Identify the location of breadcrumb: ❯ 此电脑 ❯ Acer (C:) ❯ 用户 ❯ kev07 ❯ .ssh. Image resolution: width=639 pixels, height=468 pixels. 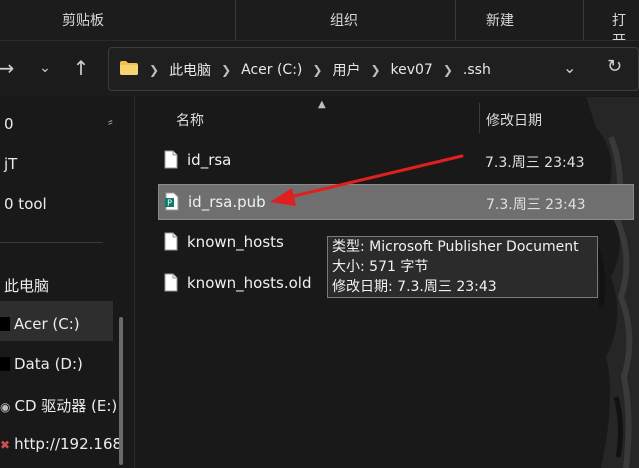
(320, 70).